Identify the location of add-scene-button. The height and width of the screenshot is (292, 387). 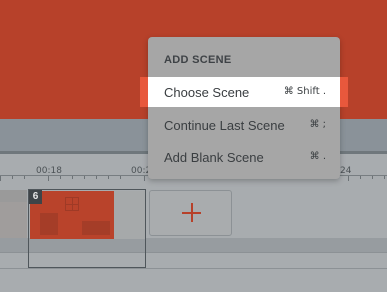
(190, 213).